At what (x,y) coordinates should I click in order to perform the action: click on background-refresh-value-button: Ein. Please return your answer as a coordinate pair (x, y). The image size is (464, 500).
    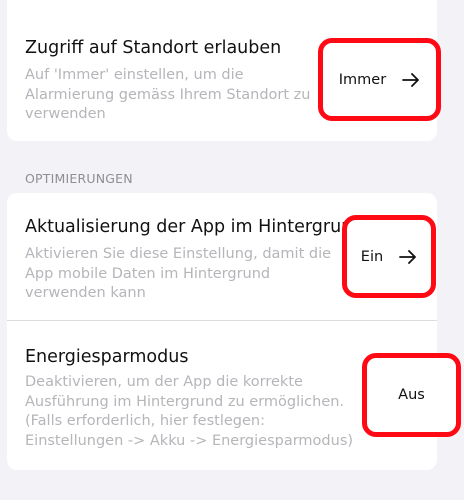
    Looking at the image, I should click on (389, 256).